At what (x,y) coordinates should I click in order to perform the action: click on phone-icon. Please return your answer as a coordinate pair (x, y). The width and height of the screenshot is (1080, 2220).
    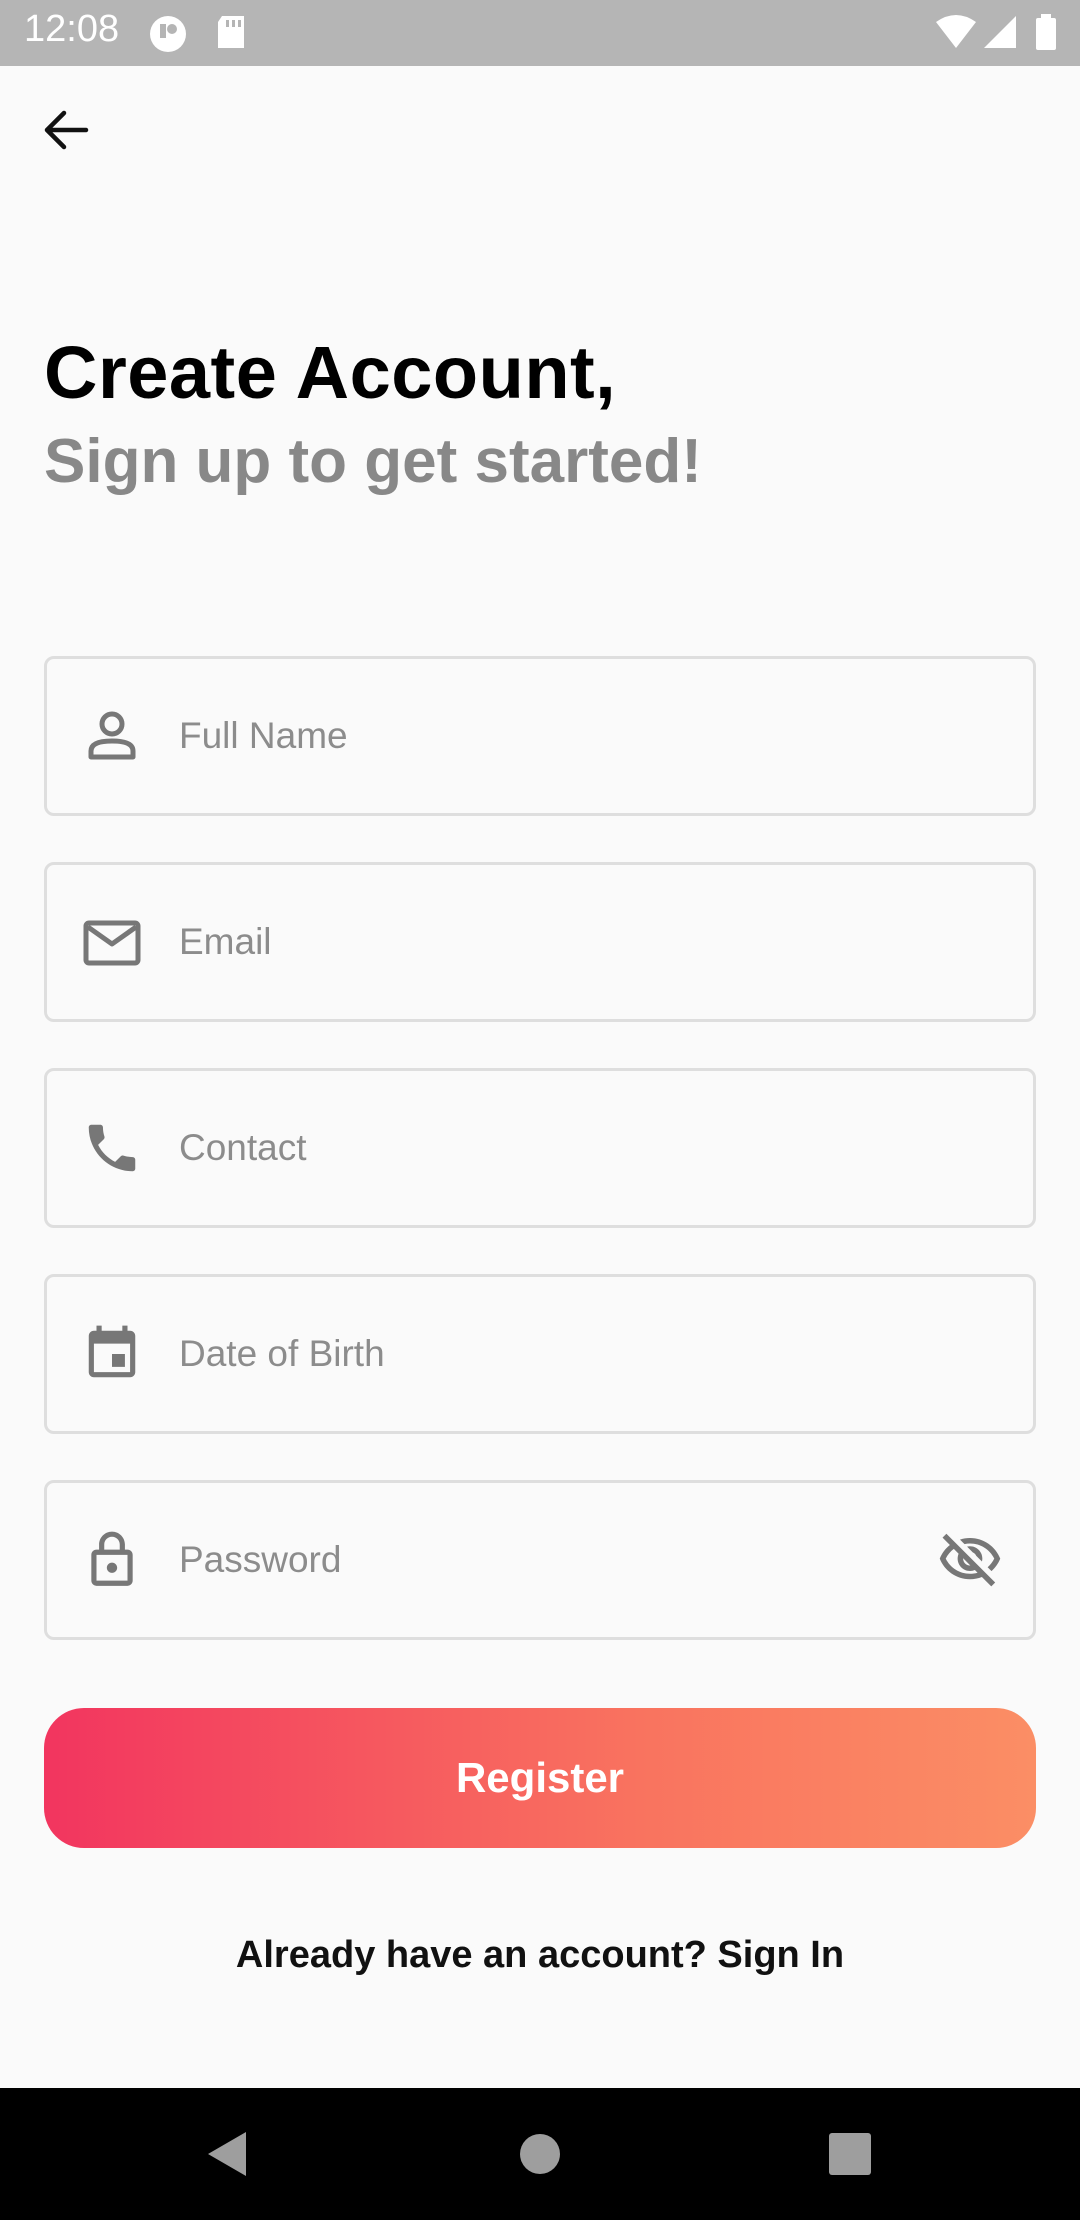
    Looking at the image, I should click on (112, 1148).